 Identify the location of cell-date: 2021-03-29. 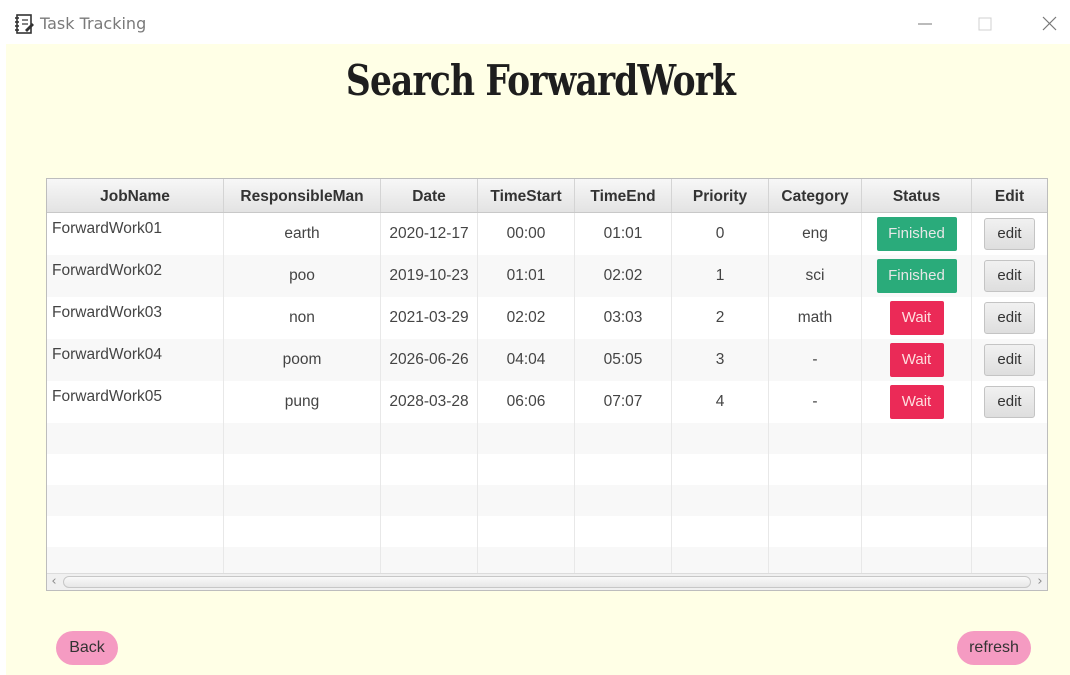
(429, 318).